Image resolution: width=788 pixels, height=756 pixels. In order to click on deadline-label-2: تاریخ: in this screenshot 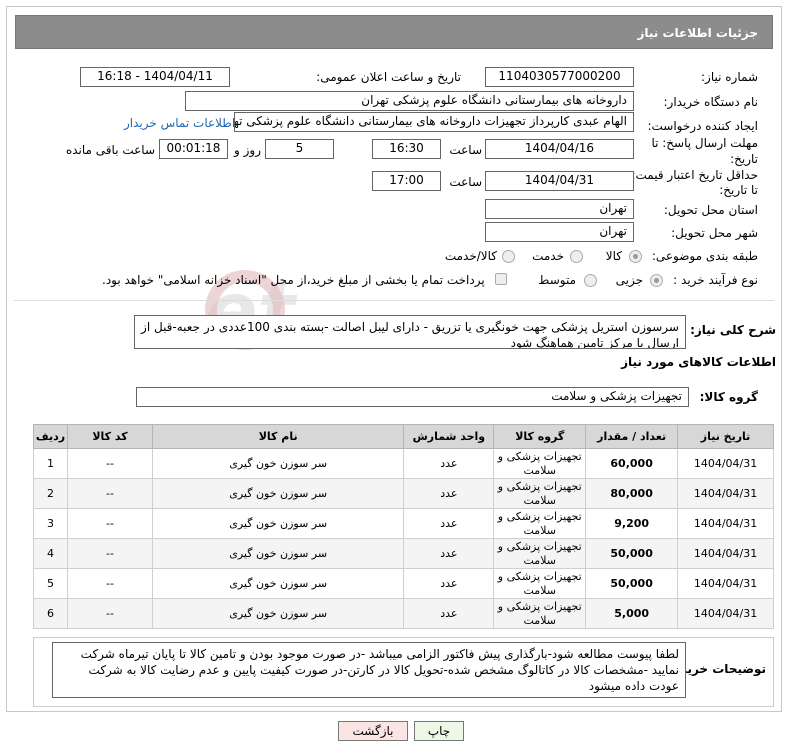, I will do `click(744, 159)`.